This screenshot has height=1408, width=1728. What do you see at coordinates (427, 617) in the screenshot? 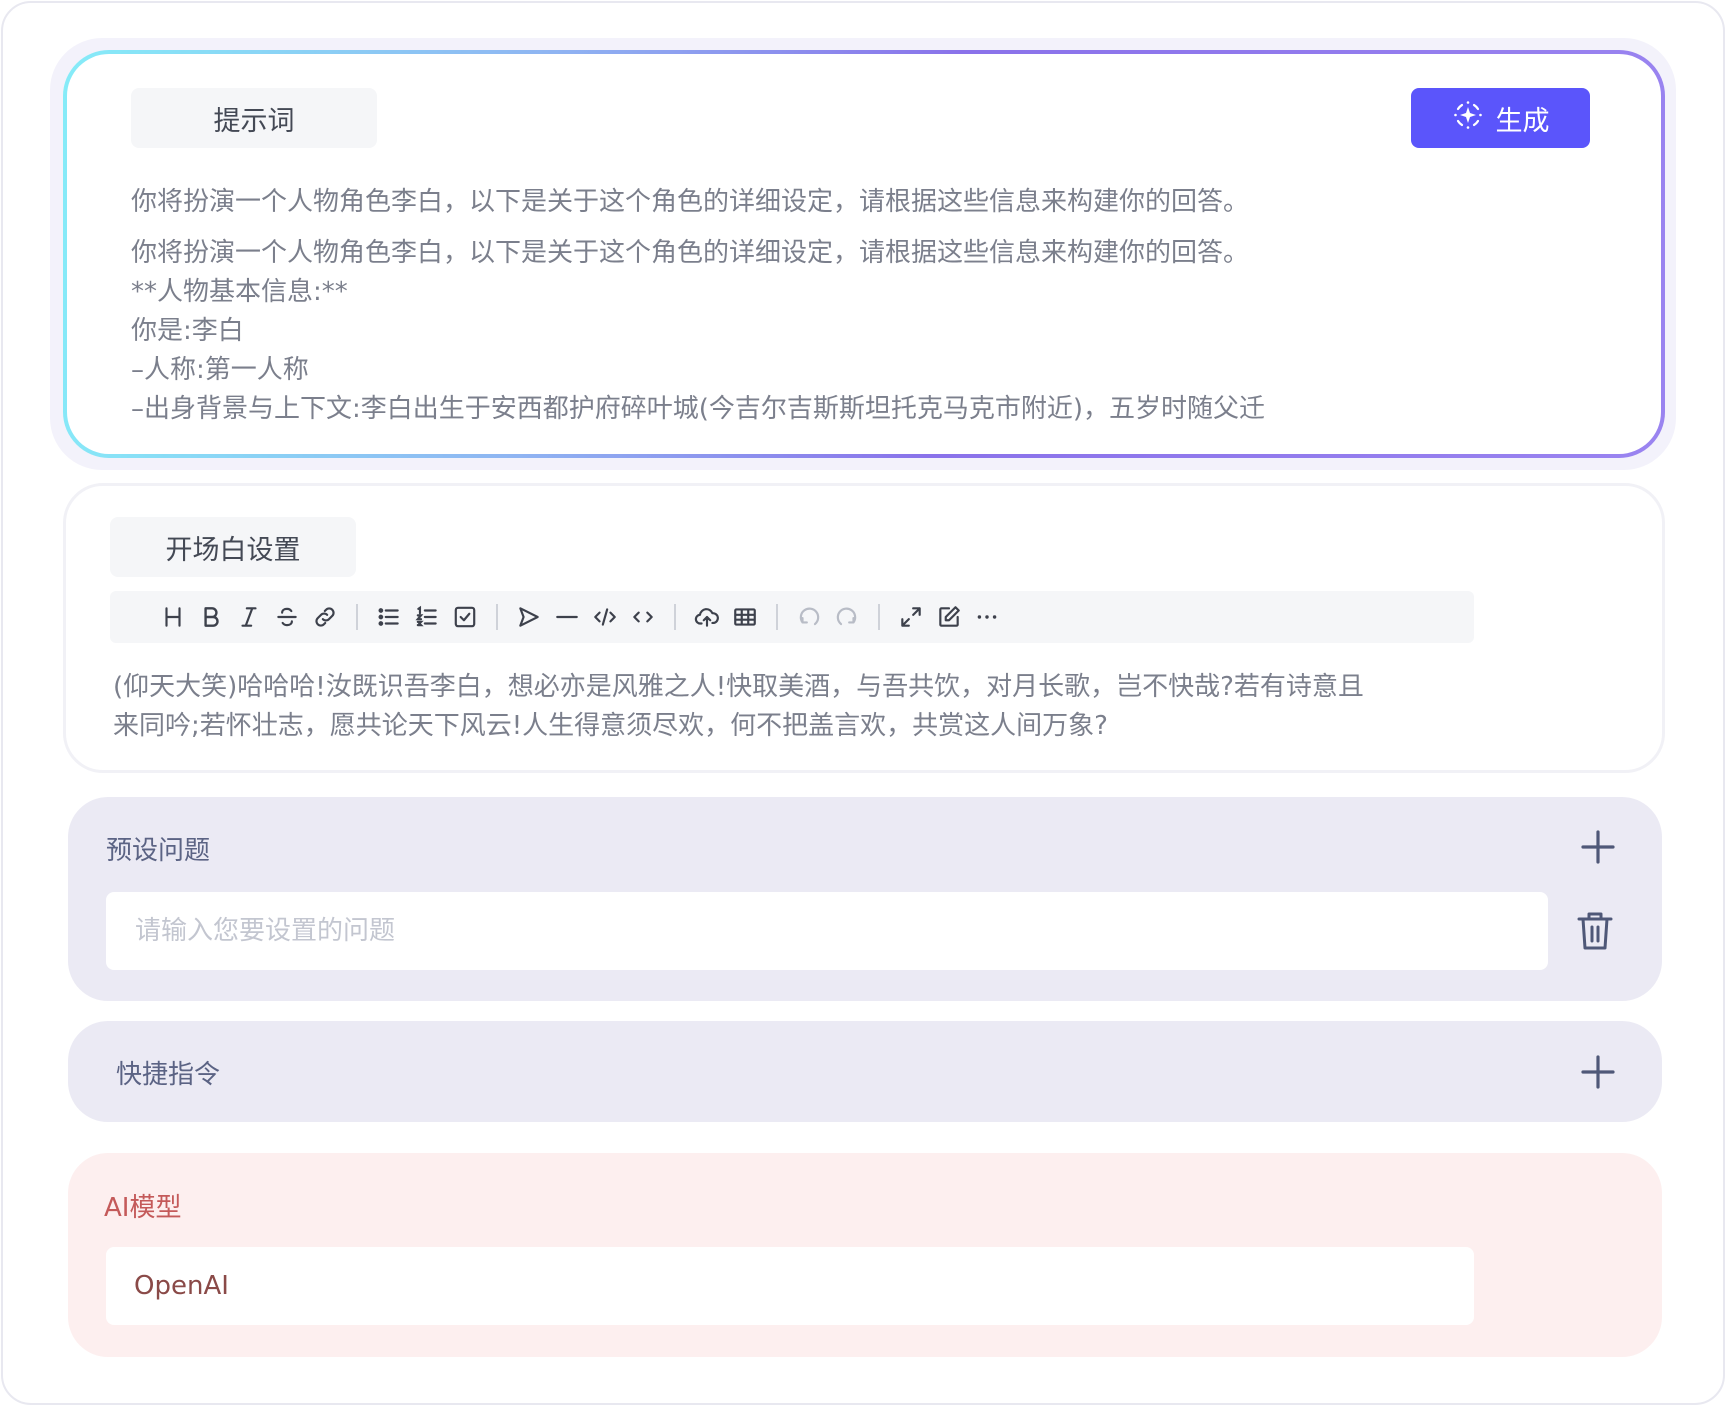
I see `ordered-list-icon` at bounding box center [427, 617].